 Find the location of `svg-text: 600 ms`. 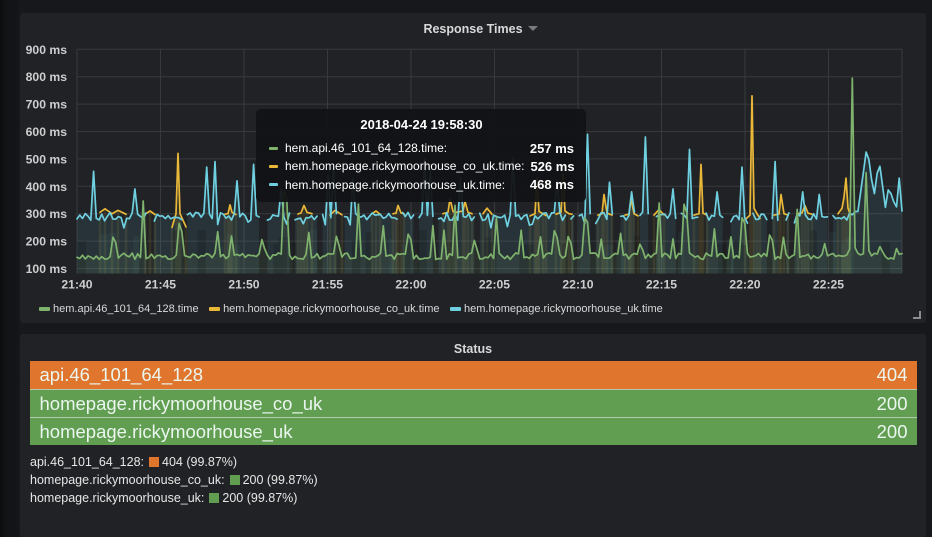

svg-text: 600 ms is located at coordinates (47, 132).